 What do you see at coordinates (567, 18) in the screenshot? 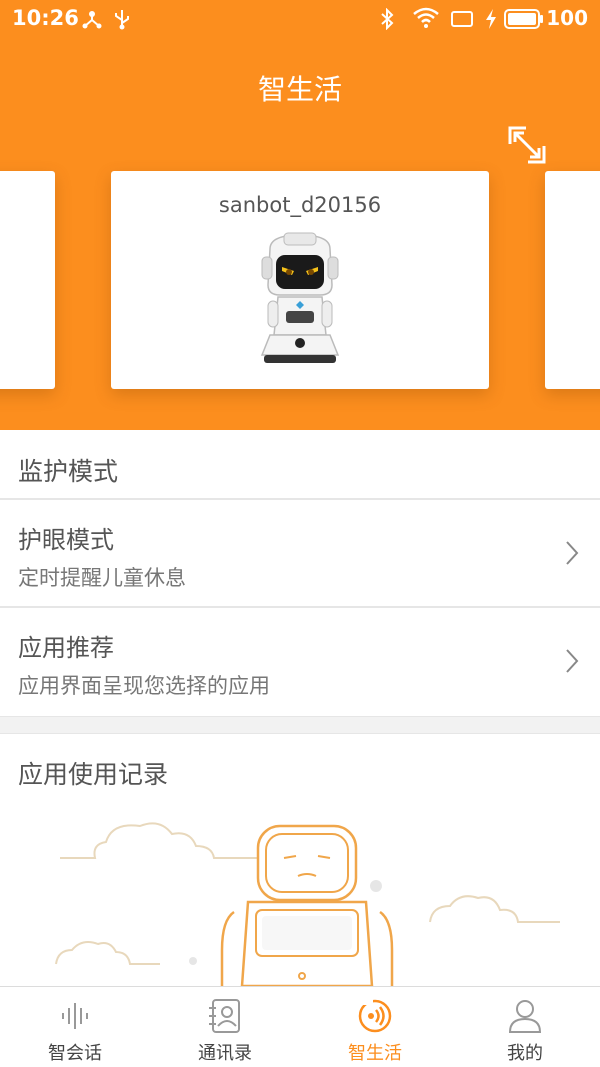
I see `battery-level: 100` at bounding box center [567, 18].